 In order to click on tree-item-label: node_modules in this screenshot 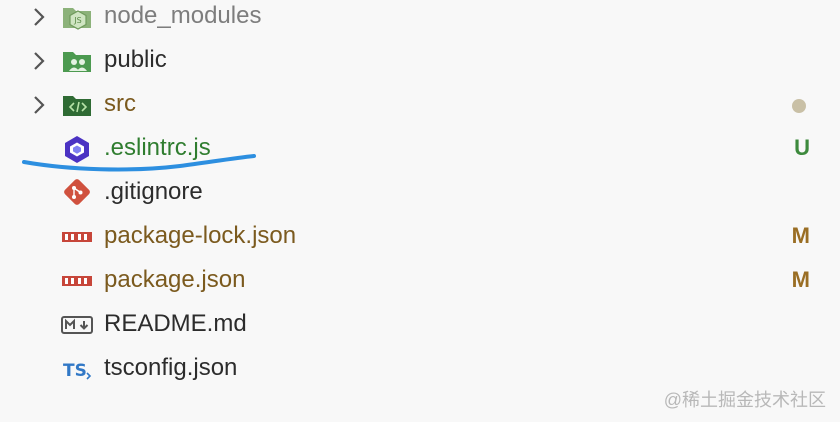, I will do `click(183, 15)`.